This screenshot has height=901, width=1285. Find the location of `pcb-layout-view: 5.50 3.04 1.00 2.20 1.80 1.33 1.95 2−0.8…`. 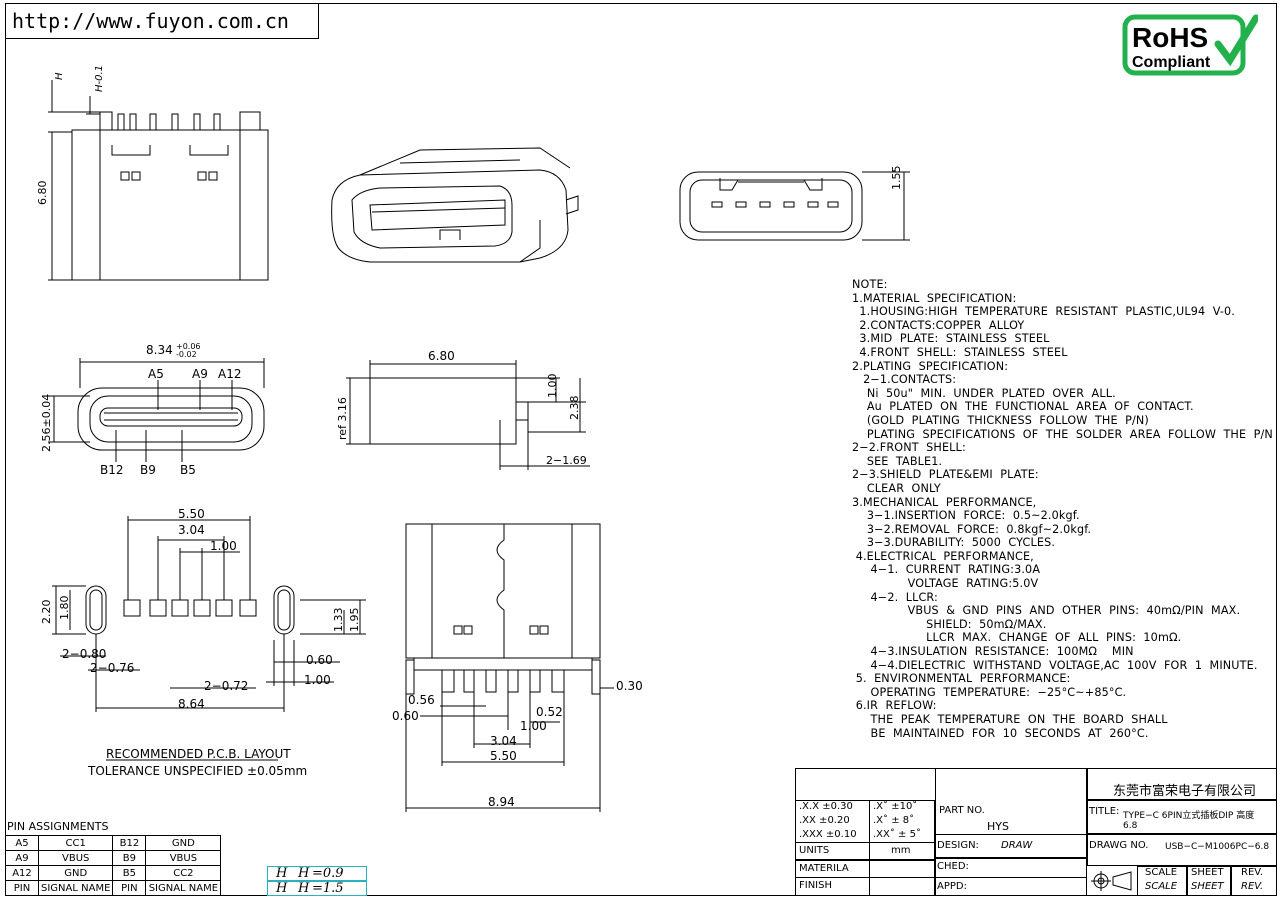

pcb-layout-view: 5.50 3.04 1.00 2.20 1.80 1.33 1.95 2−0.8… is located at coordinates (203, 642).